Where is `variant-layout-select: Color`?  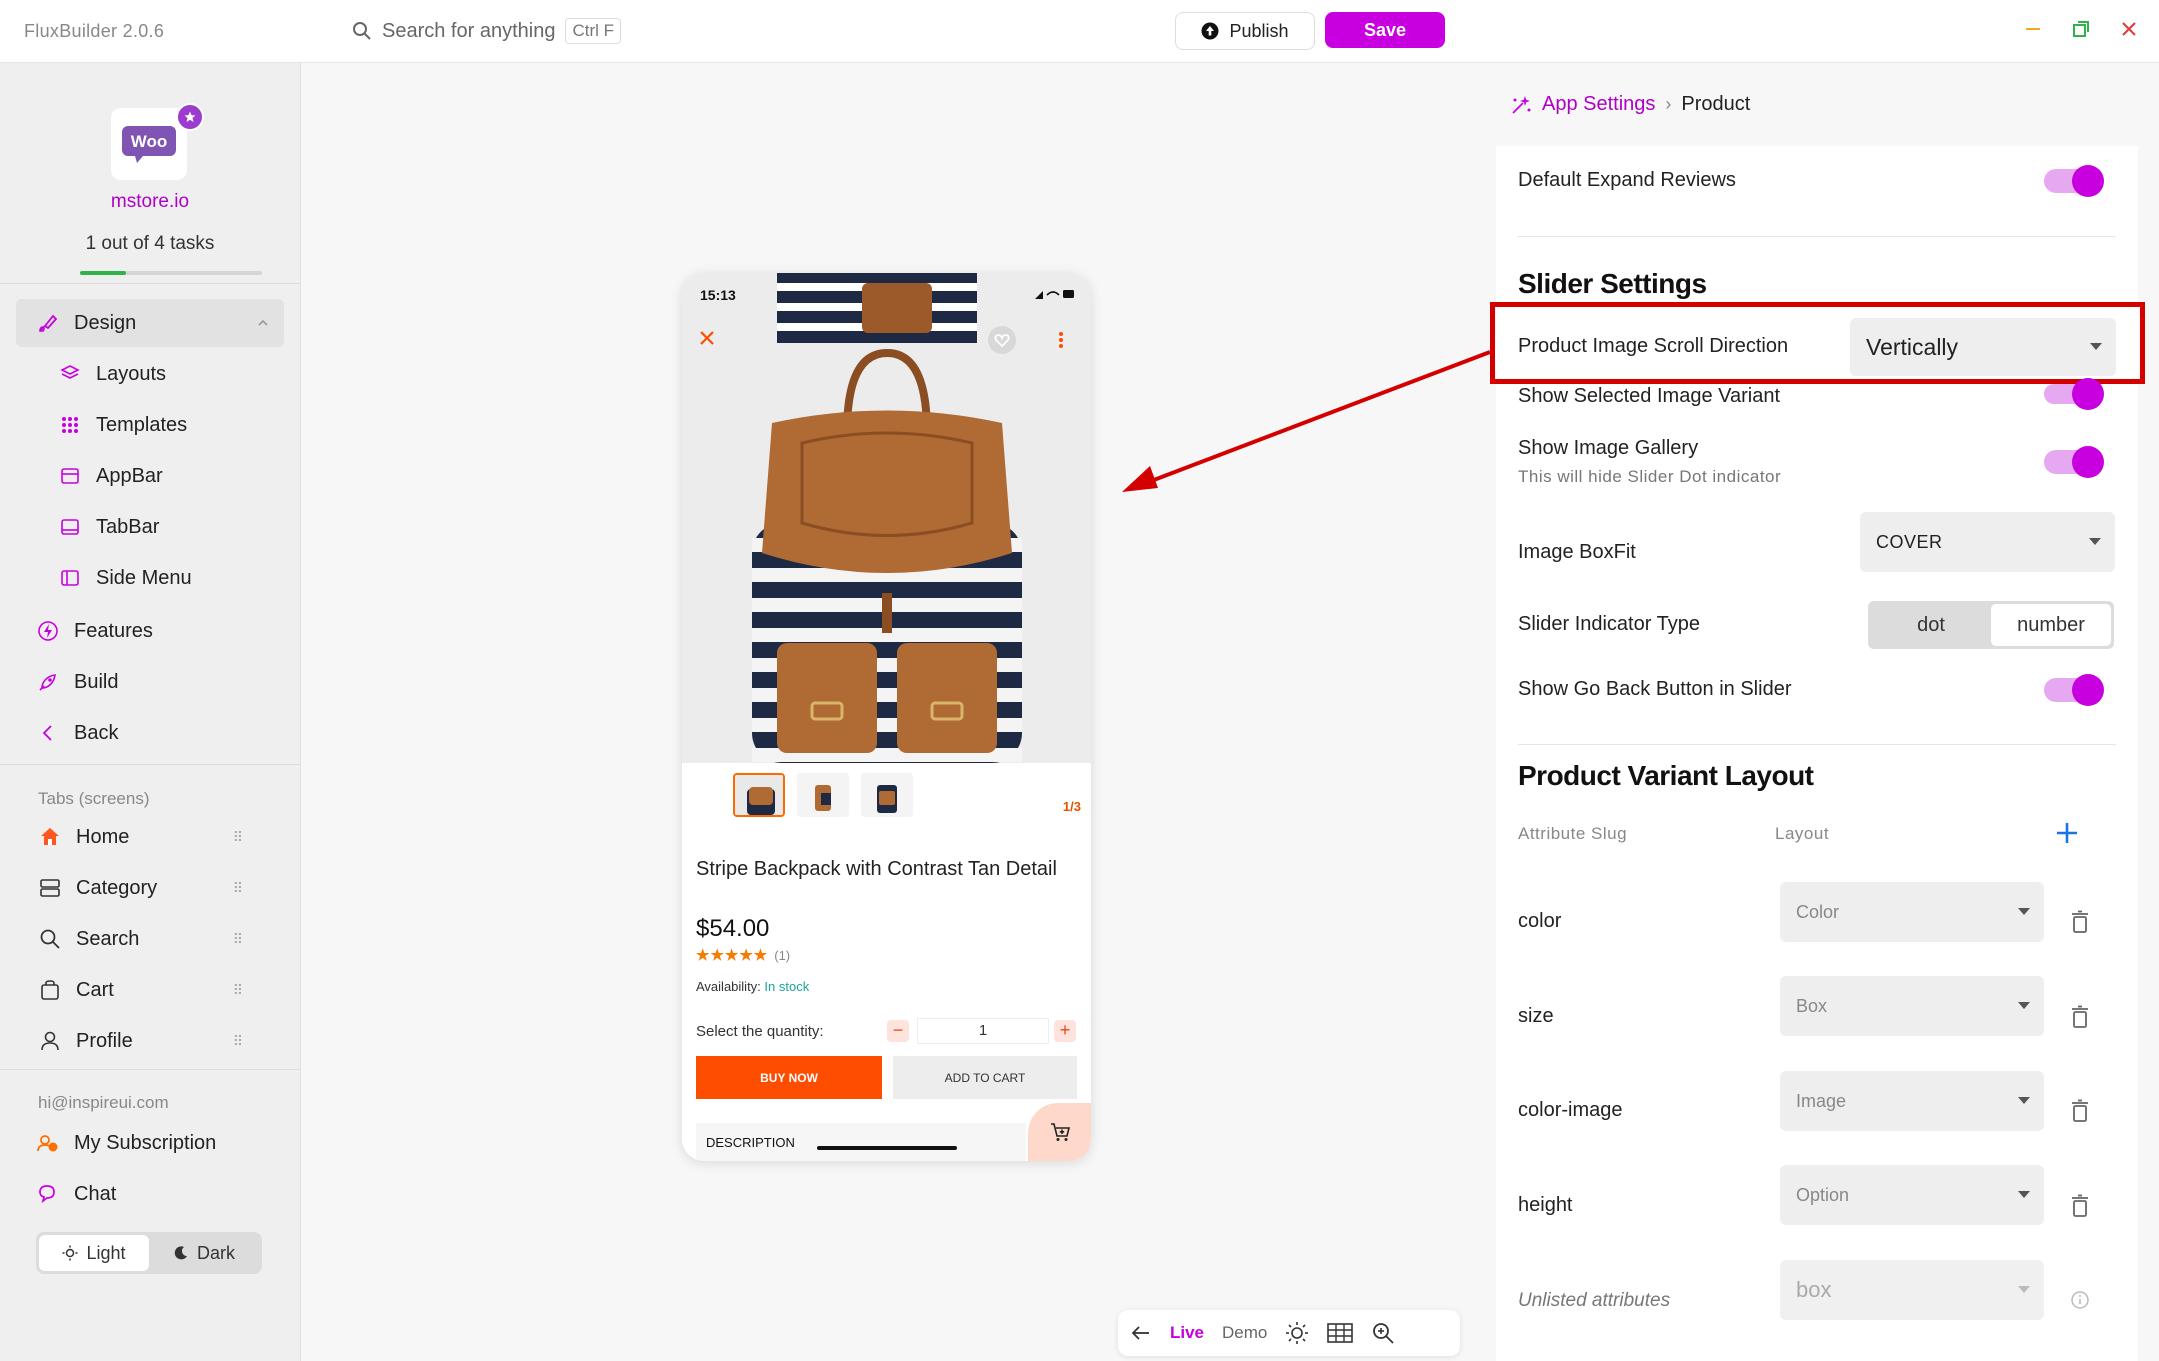 variant-layout-select: Color is located at coordinates (1912, 912).